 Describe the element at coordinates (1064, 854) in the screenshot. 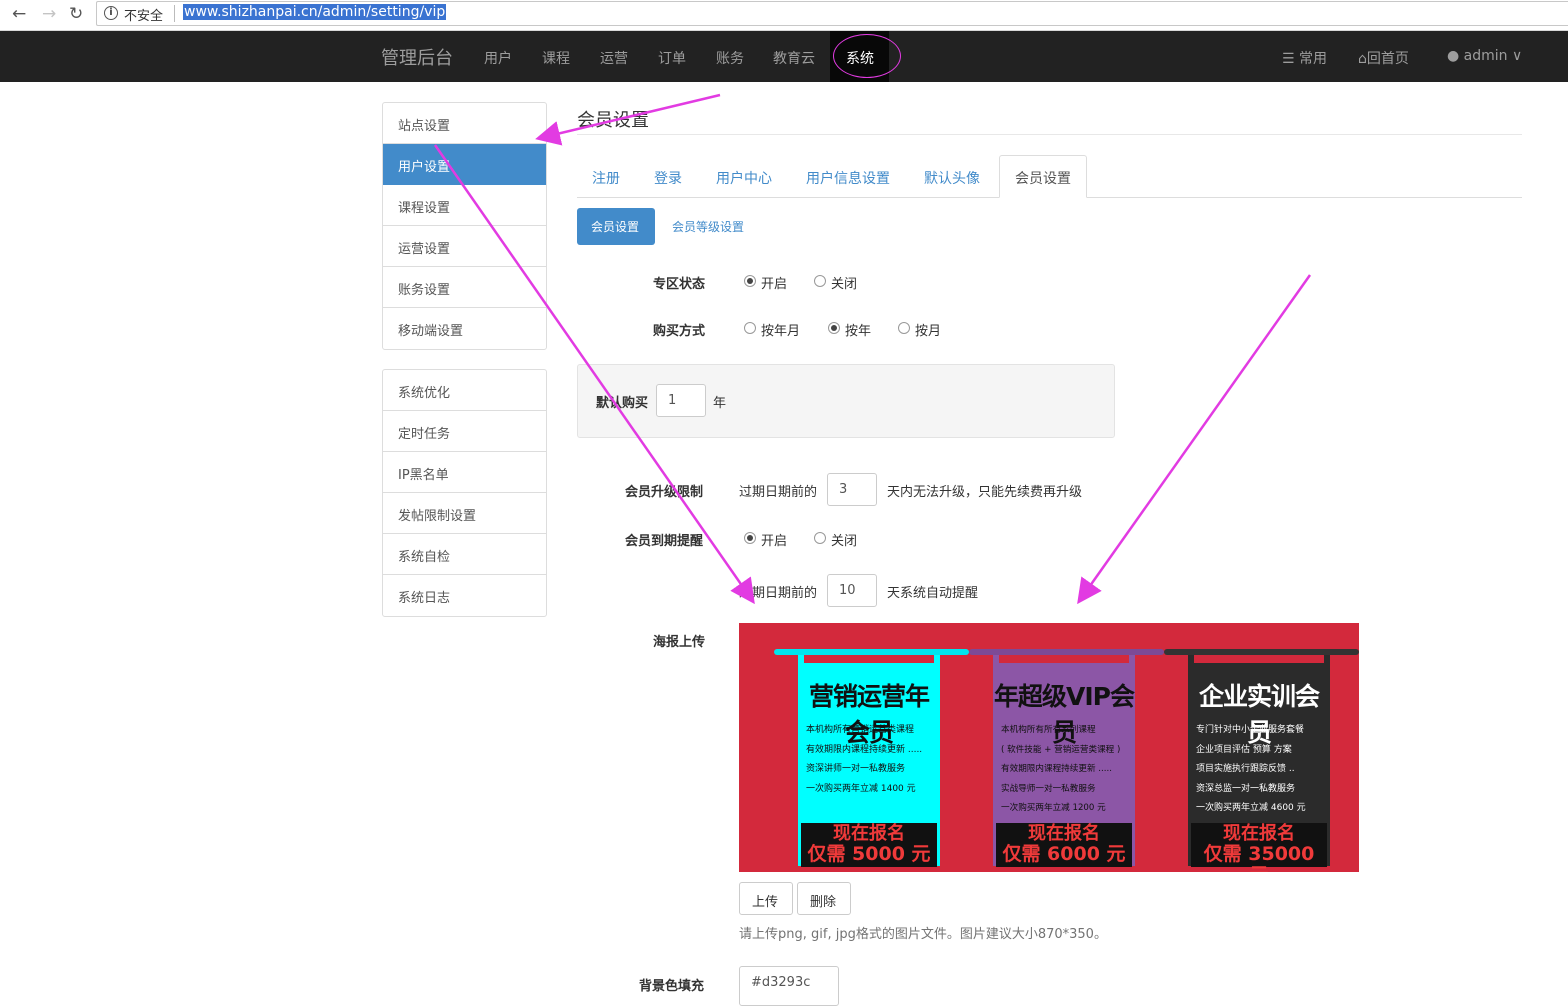

I see `poster-card-price: 仅需 6000 元` at that location.